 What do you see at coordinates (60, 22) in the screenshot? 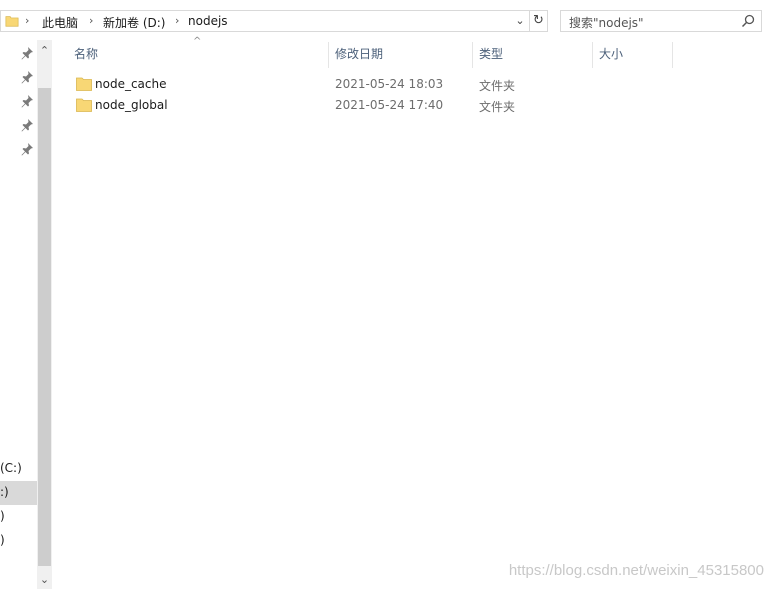
I see `breadcrumb-this-pc: 此电脑` at bounding box center [60, 22].